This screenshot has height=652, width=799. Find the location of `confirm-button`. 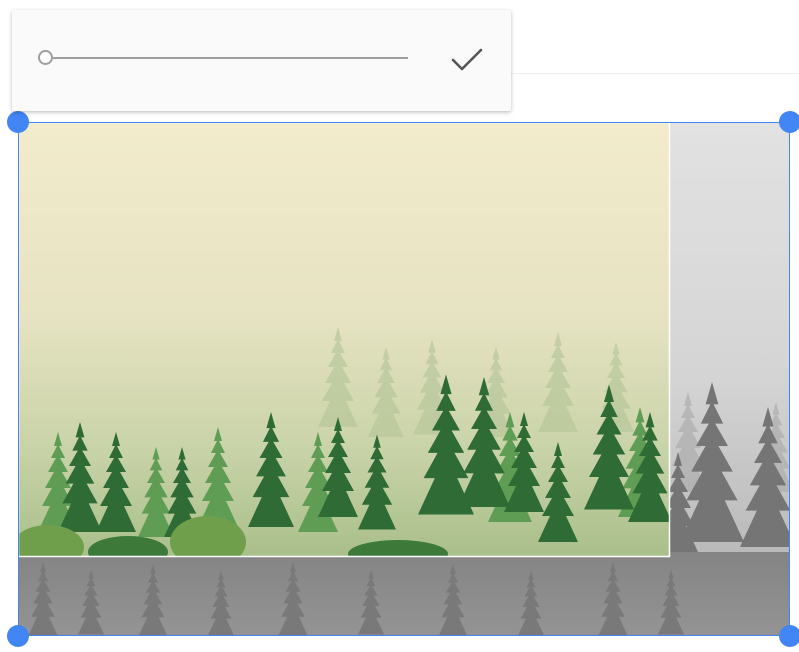

confirm-button is located at coordinates (467, 60).